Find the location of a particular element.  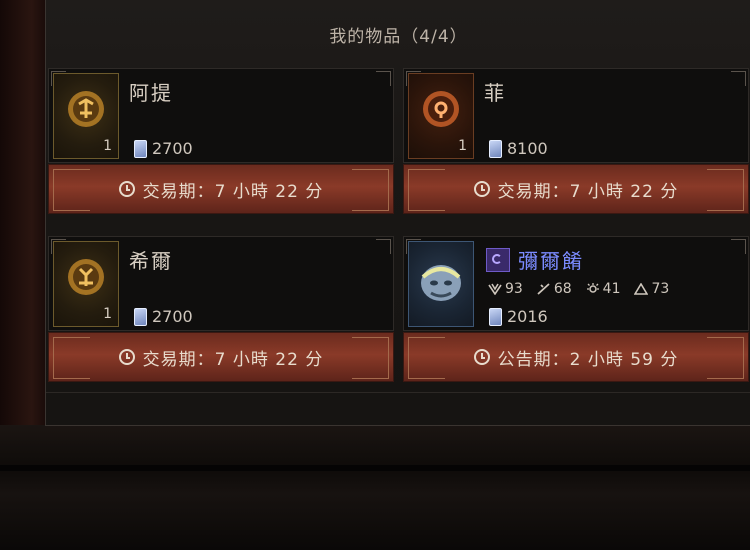

stat-attack: 68 is located at coordinates (554, 289).